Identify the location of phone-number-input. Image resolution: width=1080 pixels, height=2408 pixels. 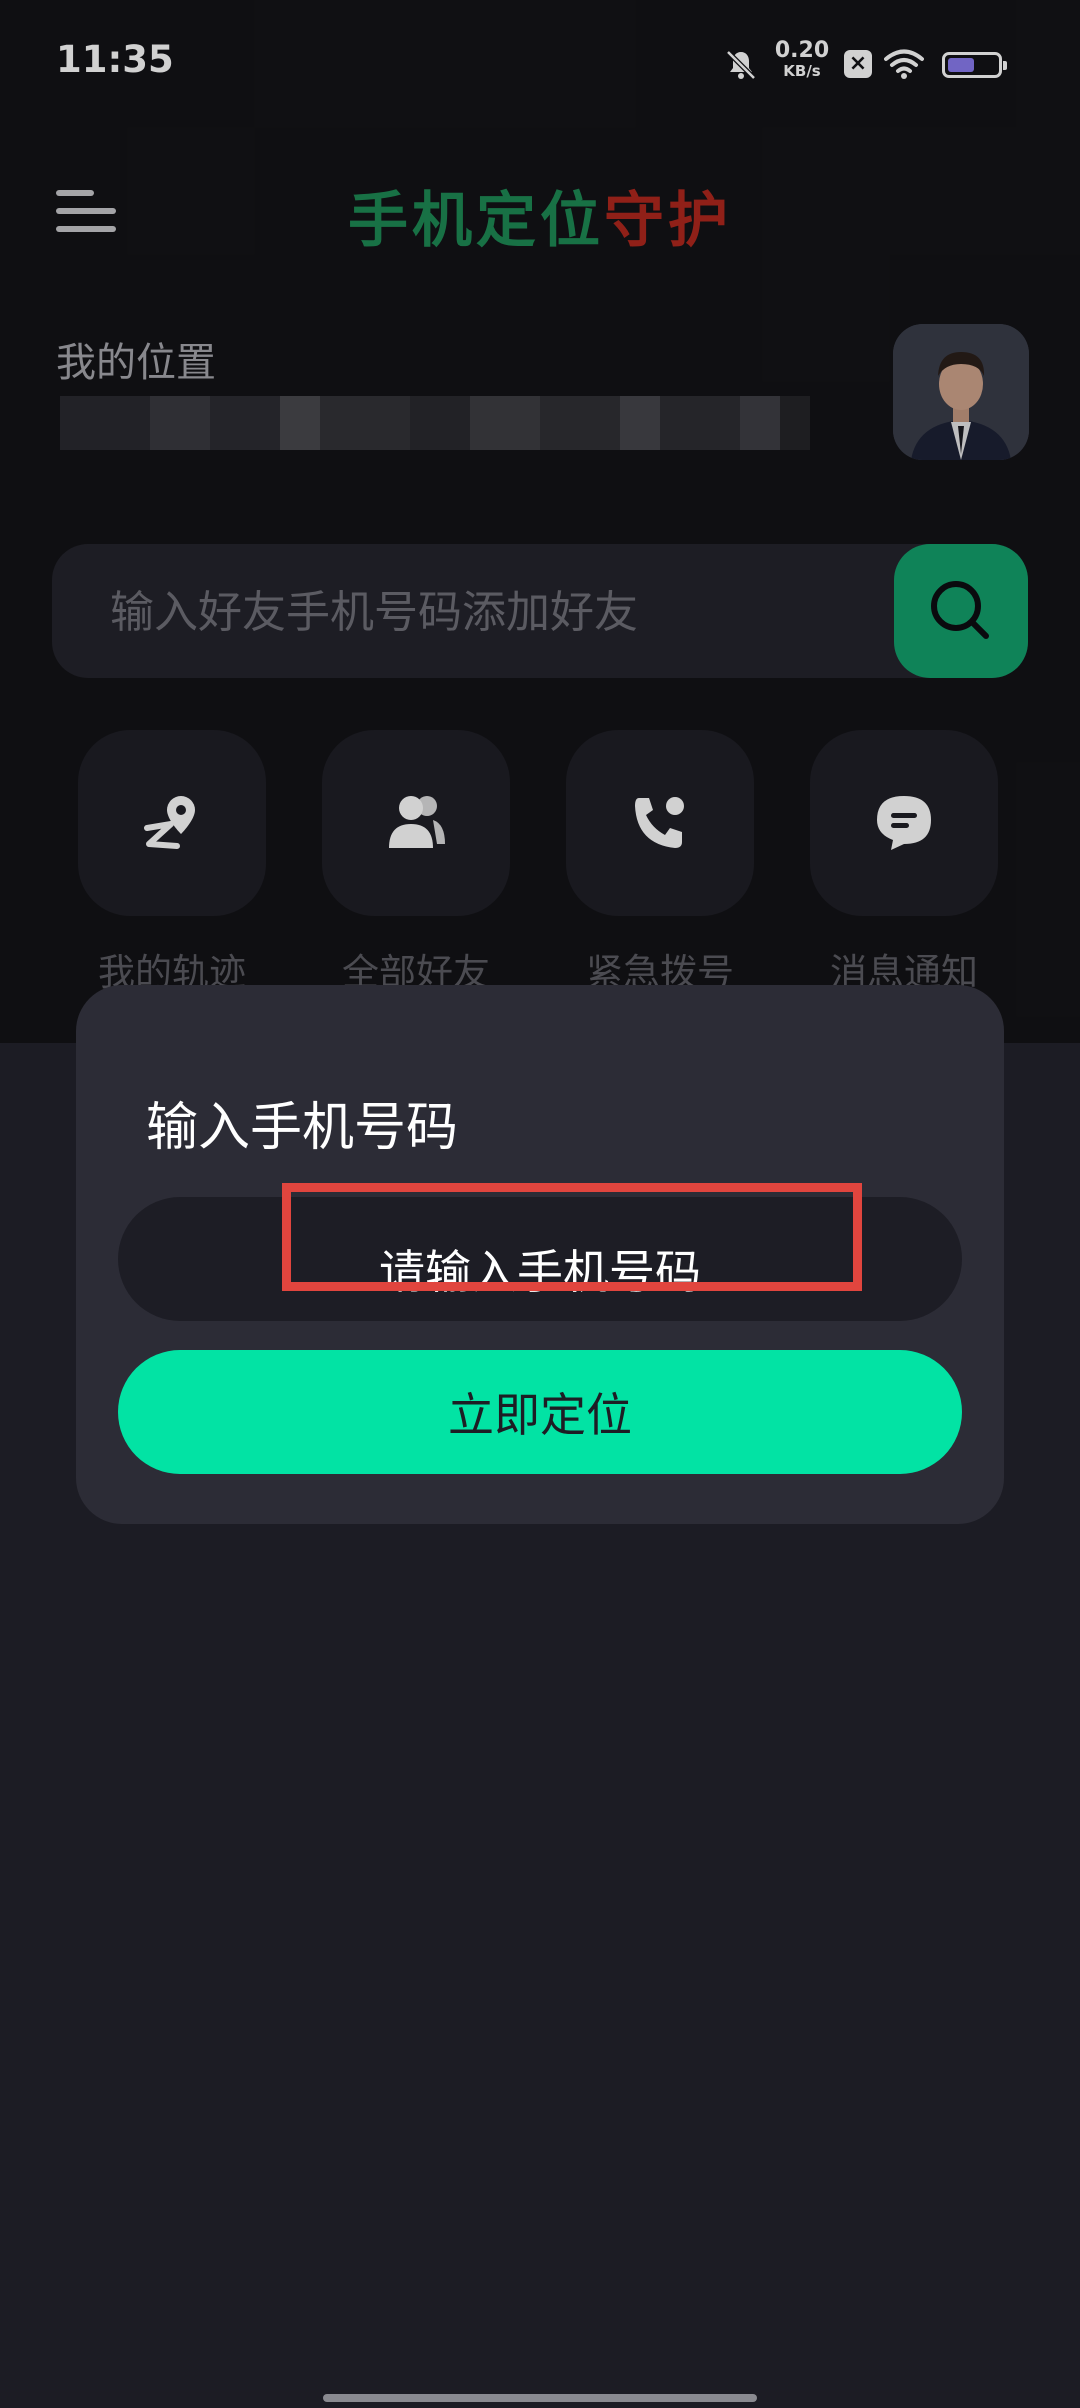
(540, 1259).